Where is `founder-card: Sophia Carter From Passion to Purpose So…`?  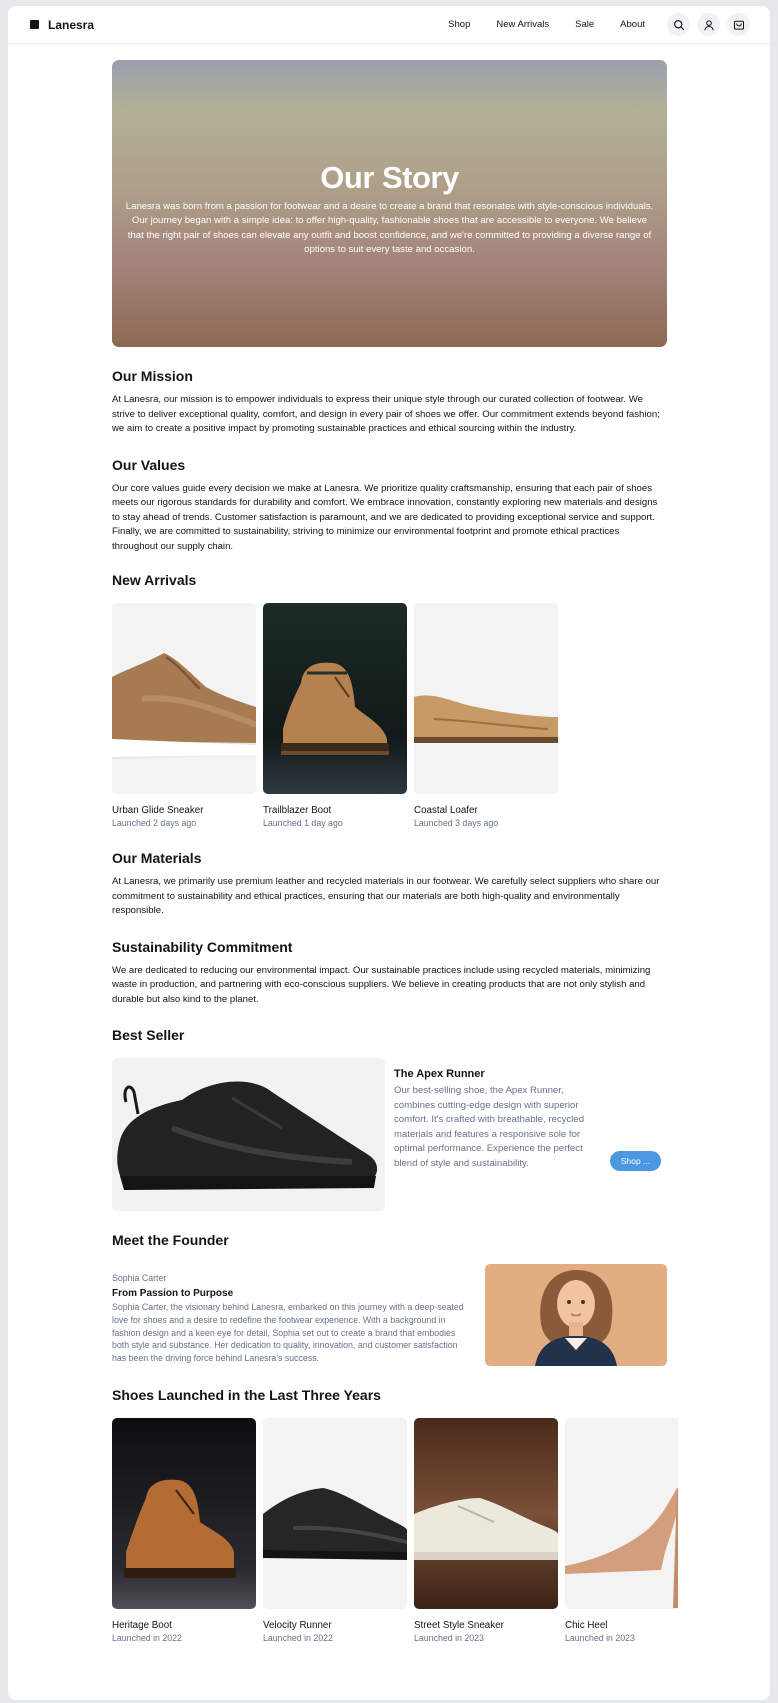 founder-card: Sophia Carter From Passion to Purpose So… is located at coordinates (389, 1315).